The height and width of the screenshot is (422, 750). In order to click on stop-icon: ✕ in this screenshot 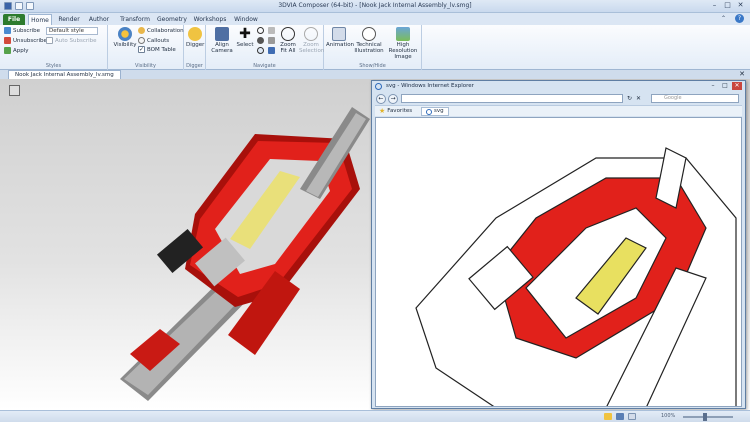, I will do `click(638, 98)`.